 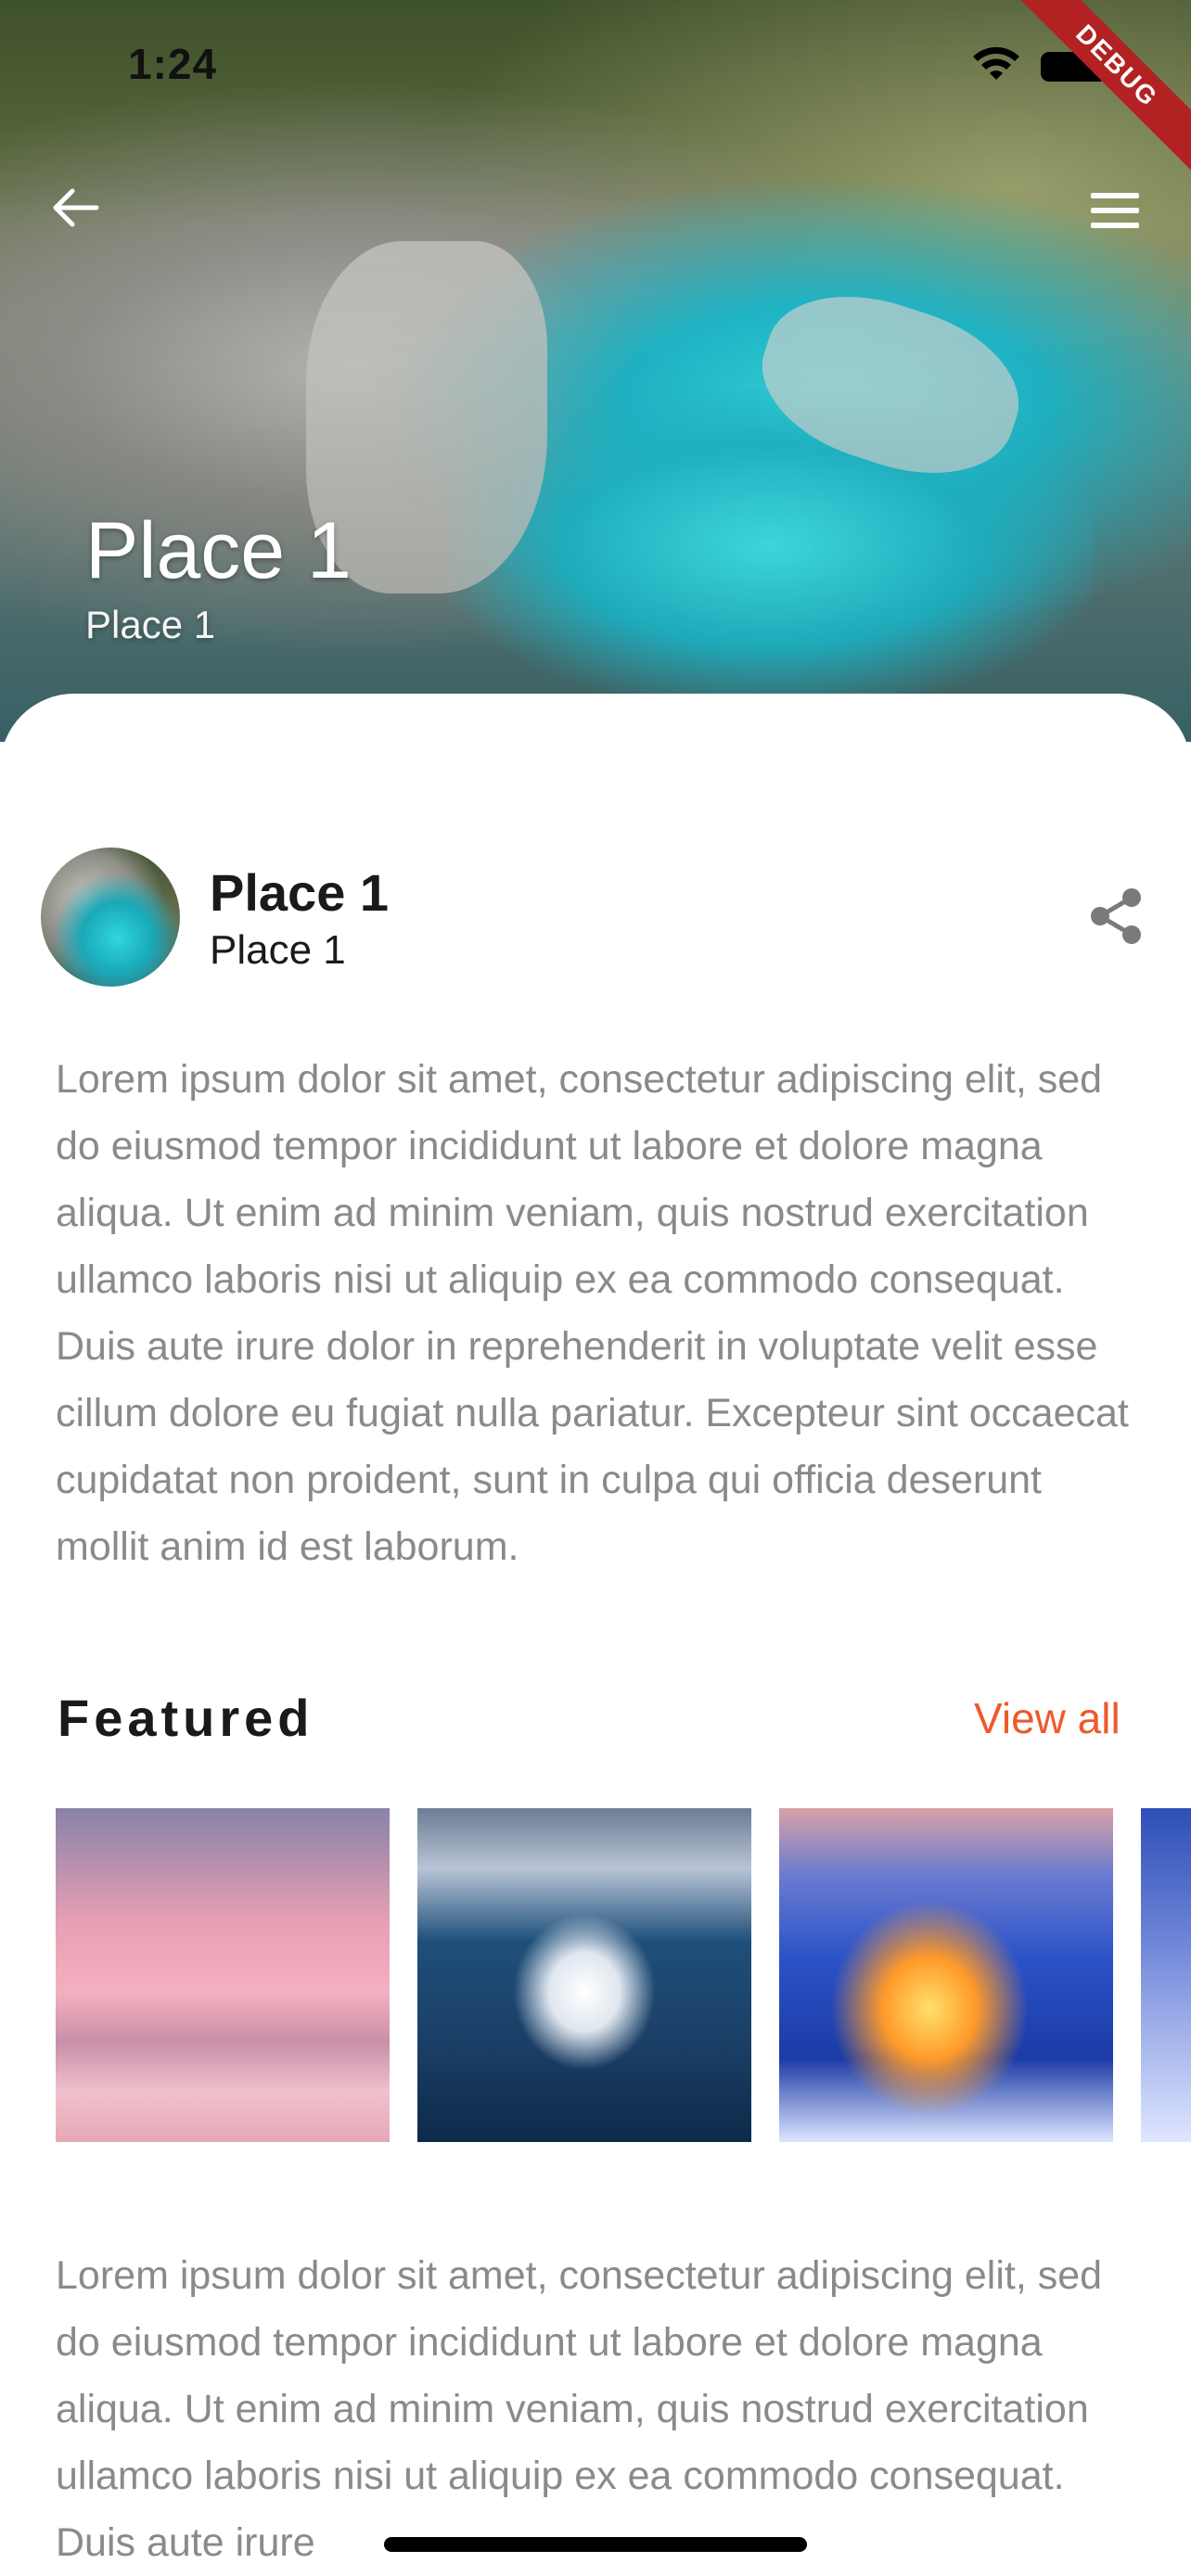 What do you see at coordinates (1047, 1718) in the screenshot?
I see `view-all-link: View all` at bounding box center [1047, 1718].